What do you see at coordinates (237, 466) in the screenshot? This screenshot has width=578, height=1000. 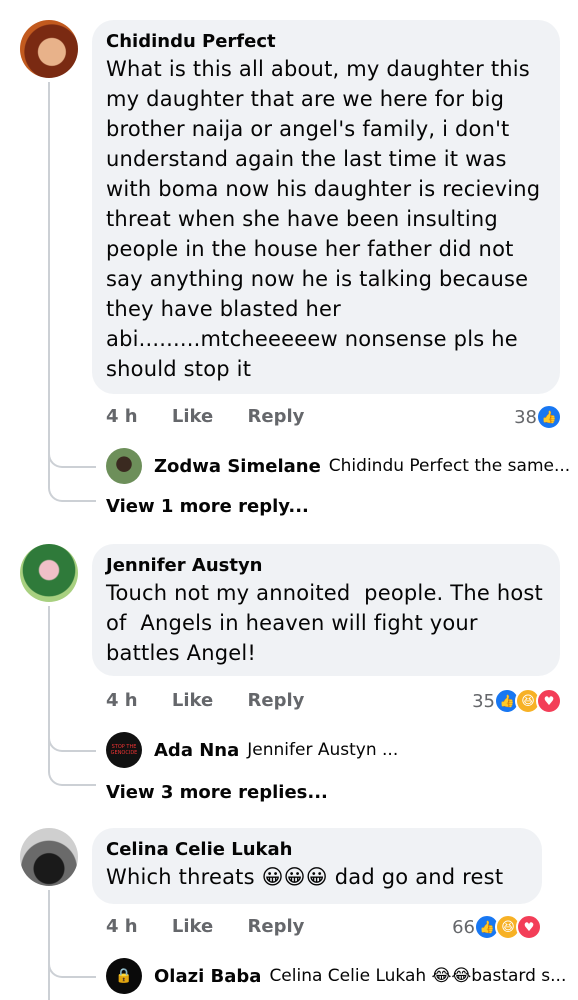 I see `reply-author: Zodwa Simelane` at bounding box center [237, 466].